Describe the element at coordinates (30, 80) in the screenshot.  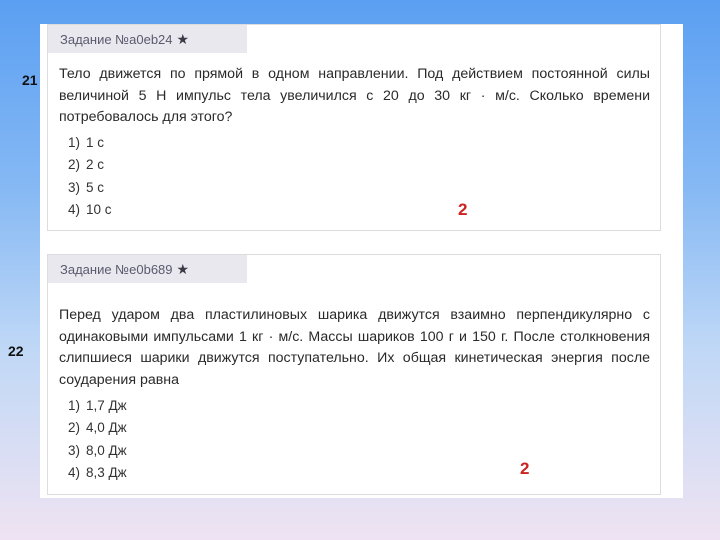
I see `task-number-label: 21` at that location.